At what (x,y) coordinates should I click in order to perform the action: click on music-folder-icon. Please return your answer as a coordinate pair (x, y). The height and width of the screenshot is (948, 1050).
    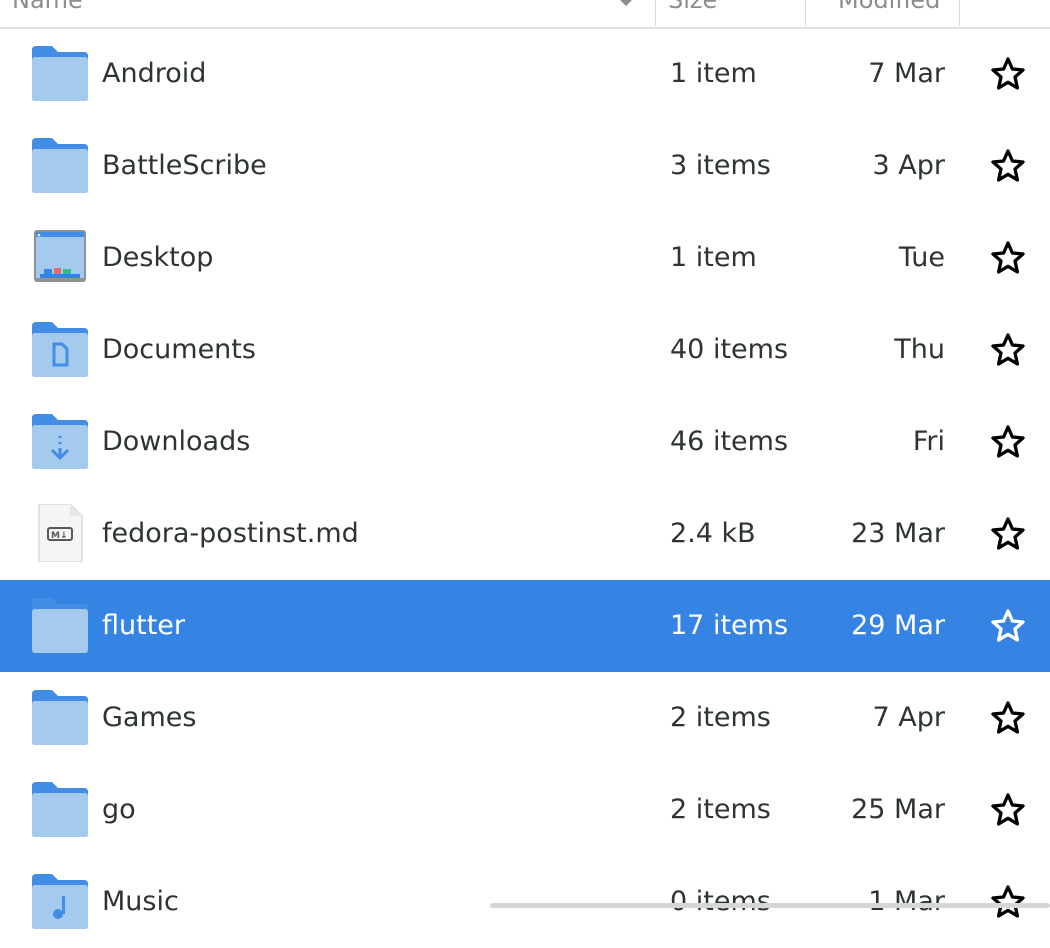
    Looking at the image, I should click on (60, 901).